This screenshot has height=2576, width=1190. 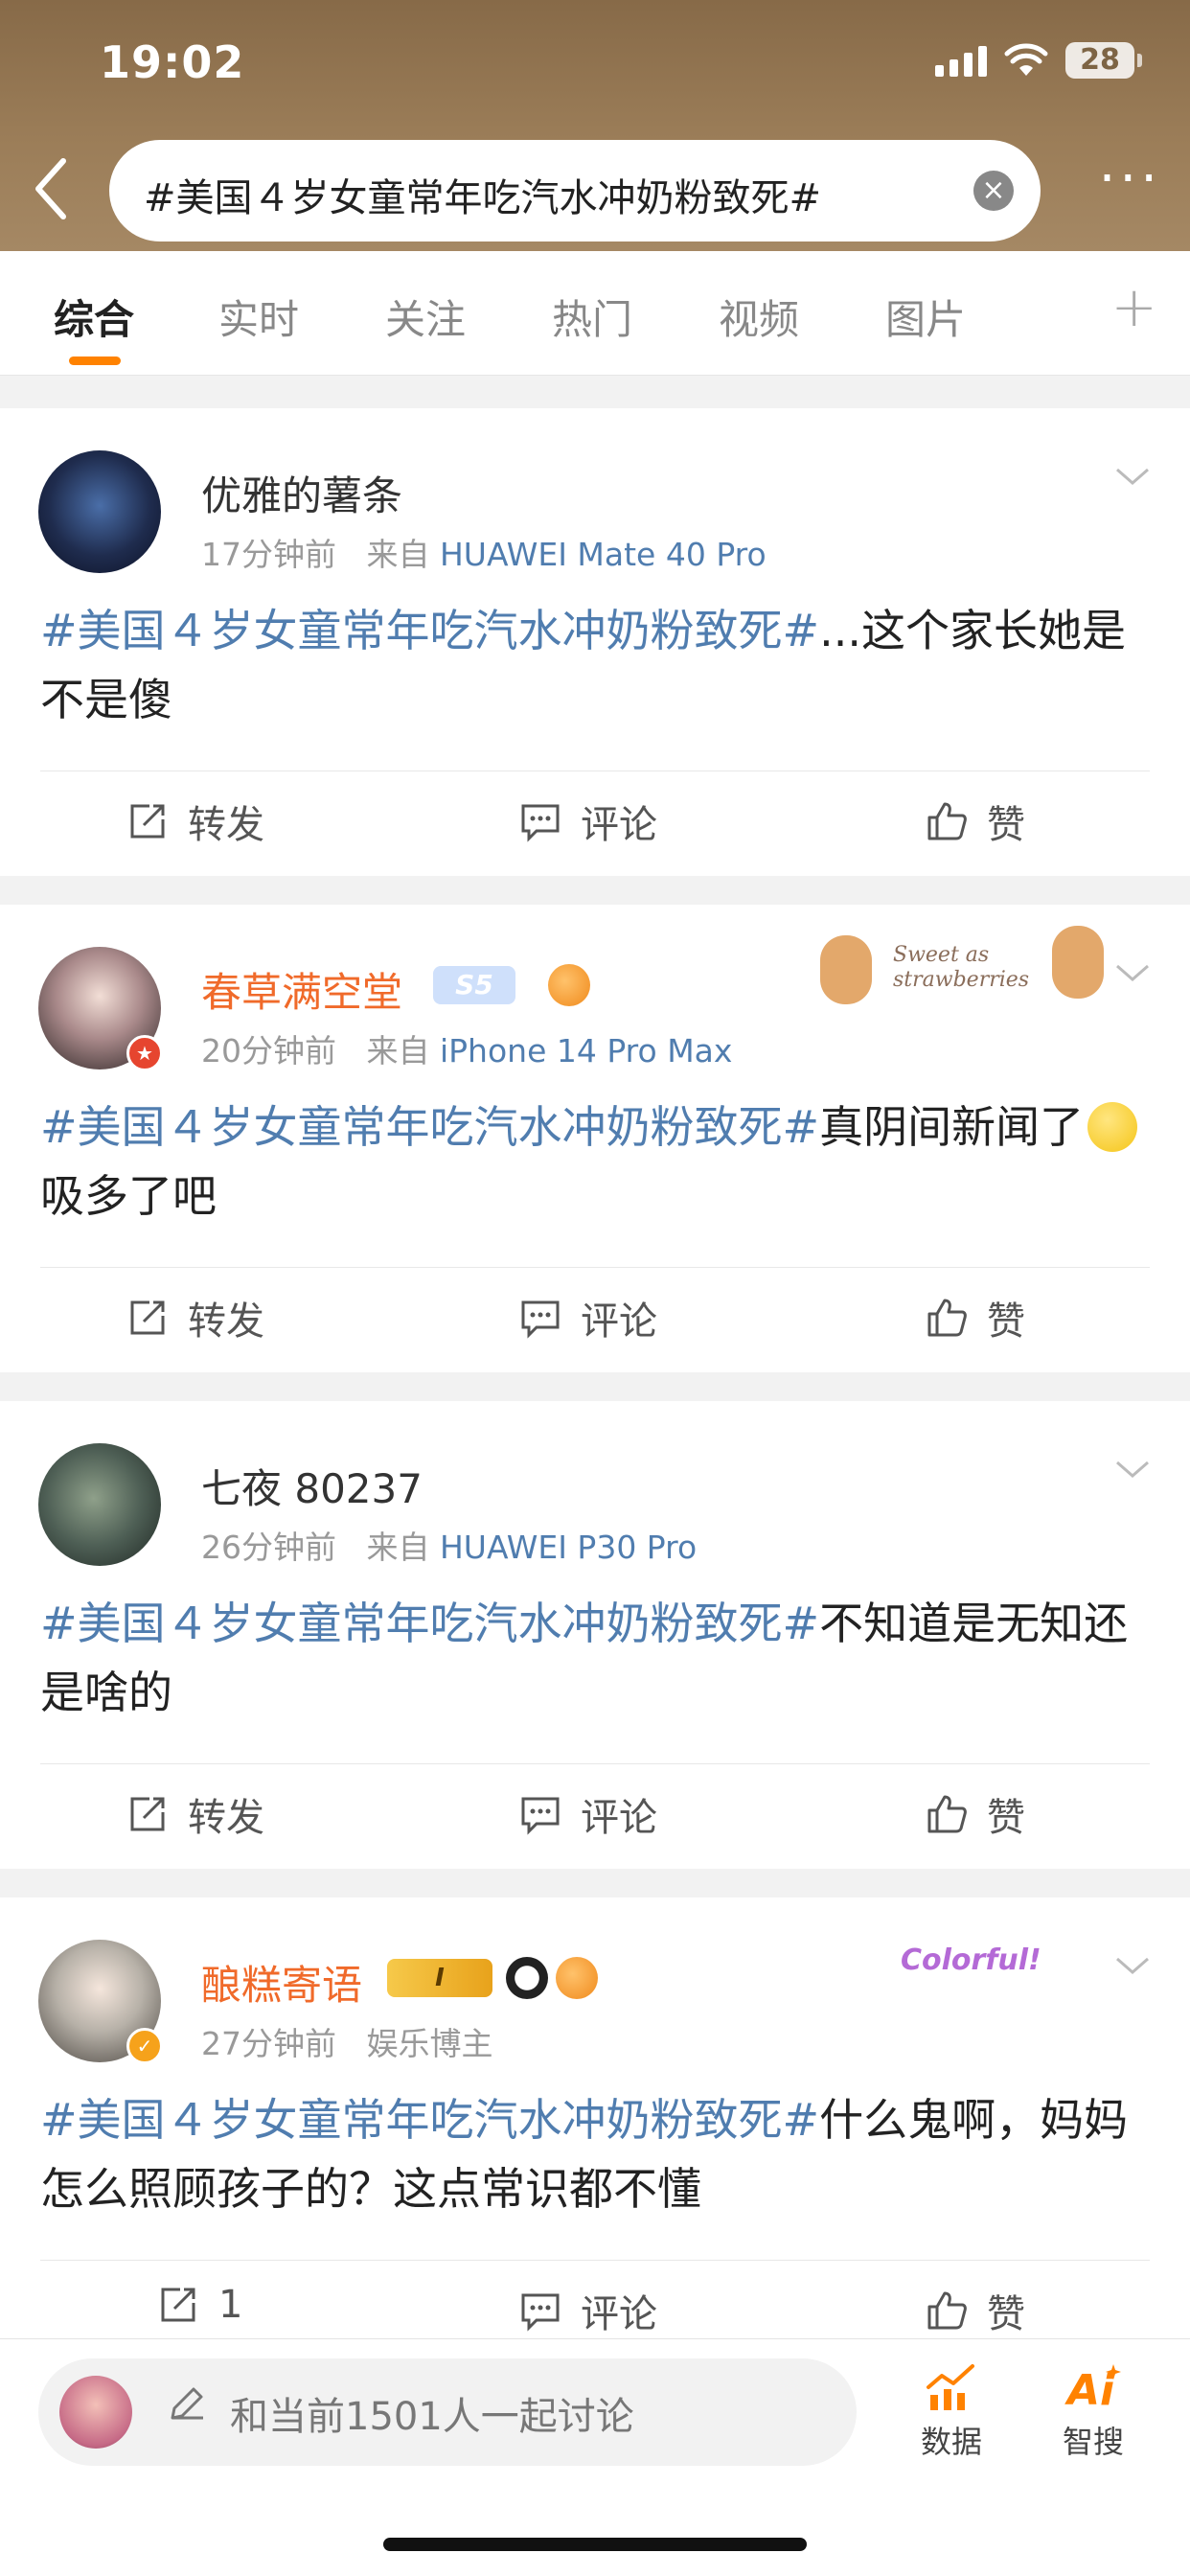 I want to click on verified-badge-icon: ✓, so click(x=144, y=2046).